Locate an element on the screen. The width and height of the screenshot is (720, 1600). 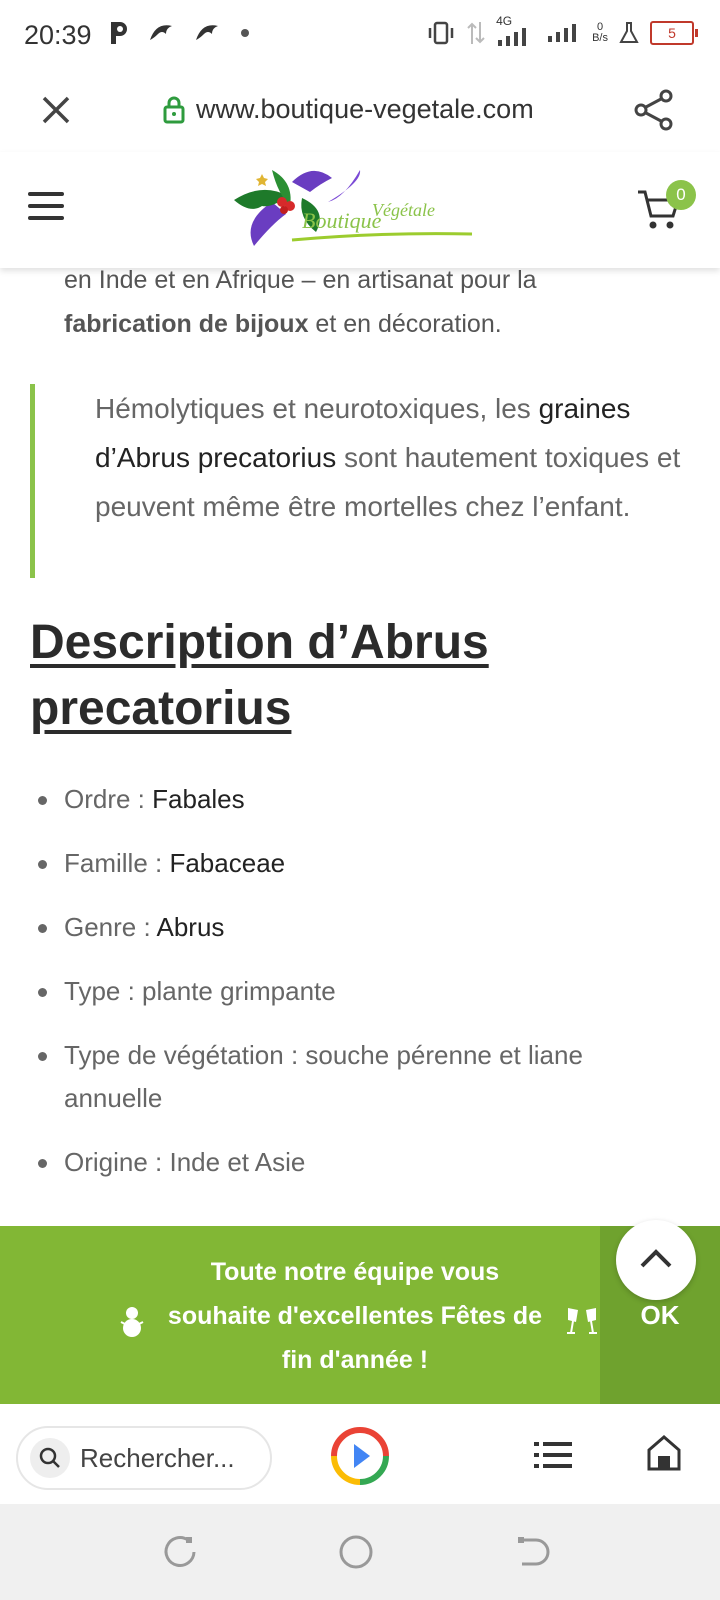
section-heading: Description d’Abrus precatorius is located at coordinates (259, 675).